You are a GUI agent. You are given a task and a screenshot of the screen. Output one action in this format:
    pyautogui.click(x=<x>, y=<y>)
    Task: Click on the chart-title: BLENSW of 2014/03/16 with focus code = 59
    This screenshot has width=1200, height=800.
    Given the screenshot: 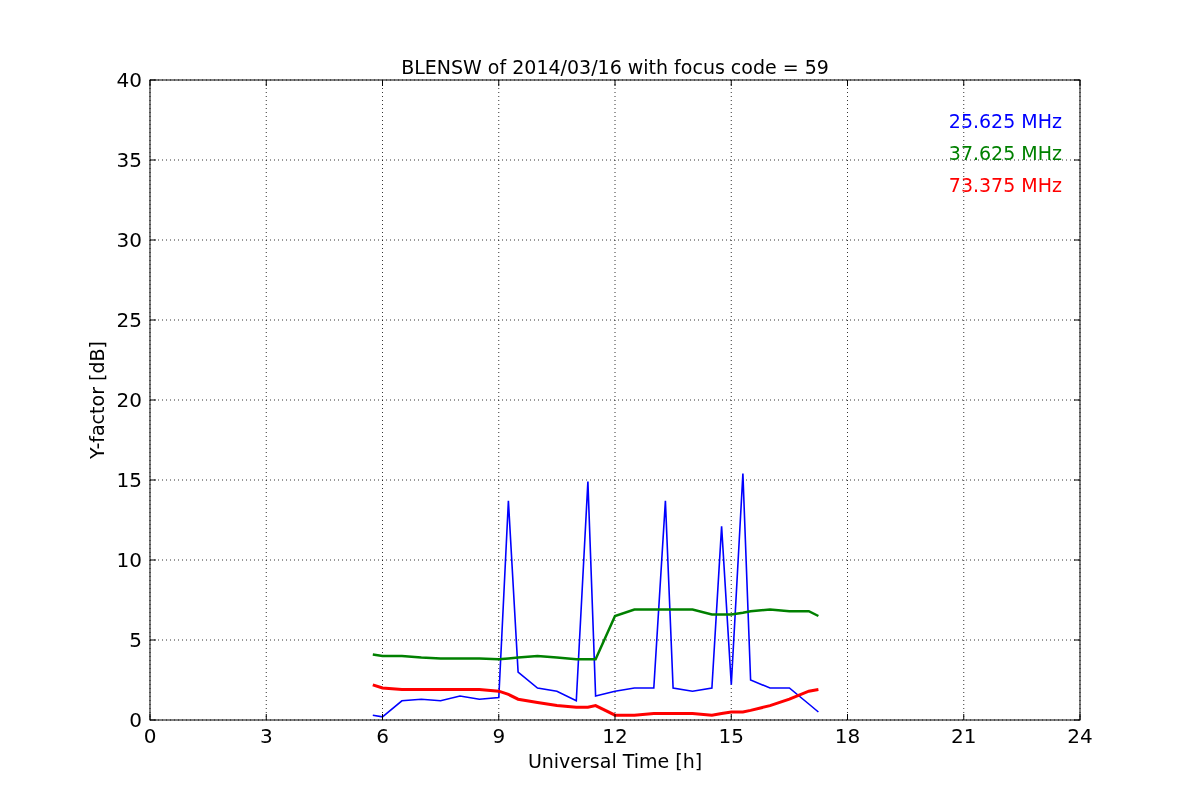 What is the action you would take?
    pyautogui.click(x=615, y=67)
    